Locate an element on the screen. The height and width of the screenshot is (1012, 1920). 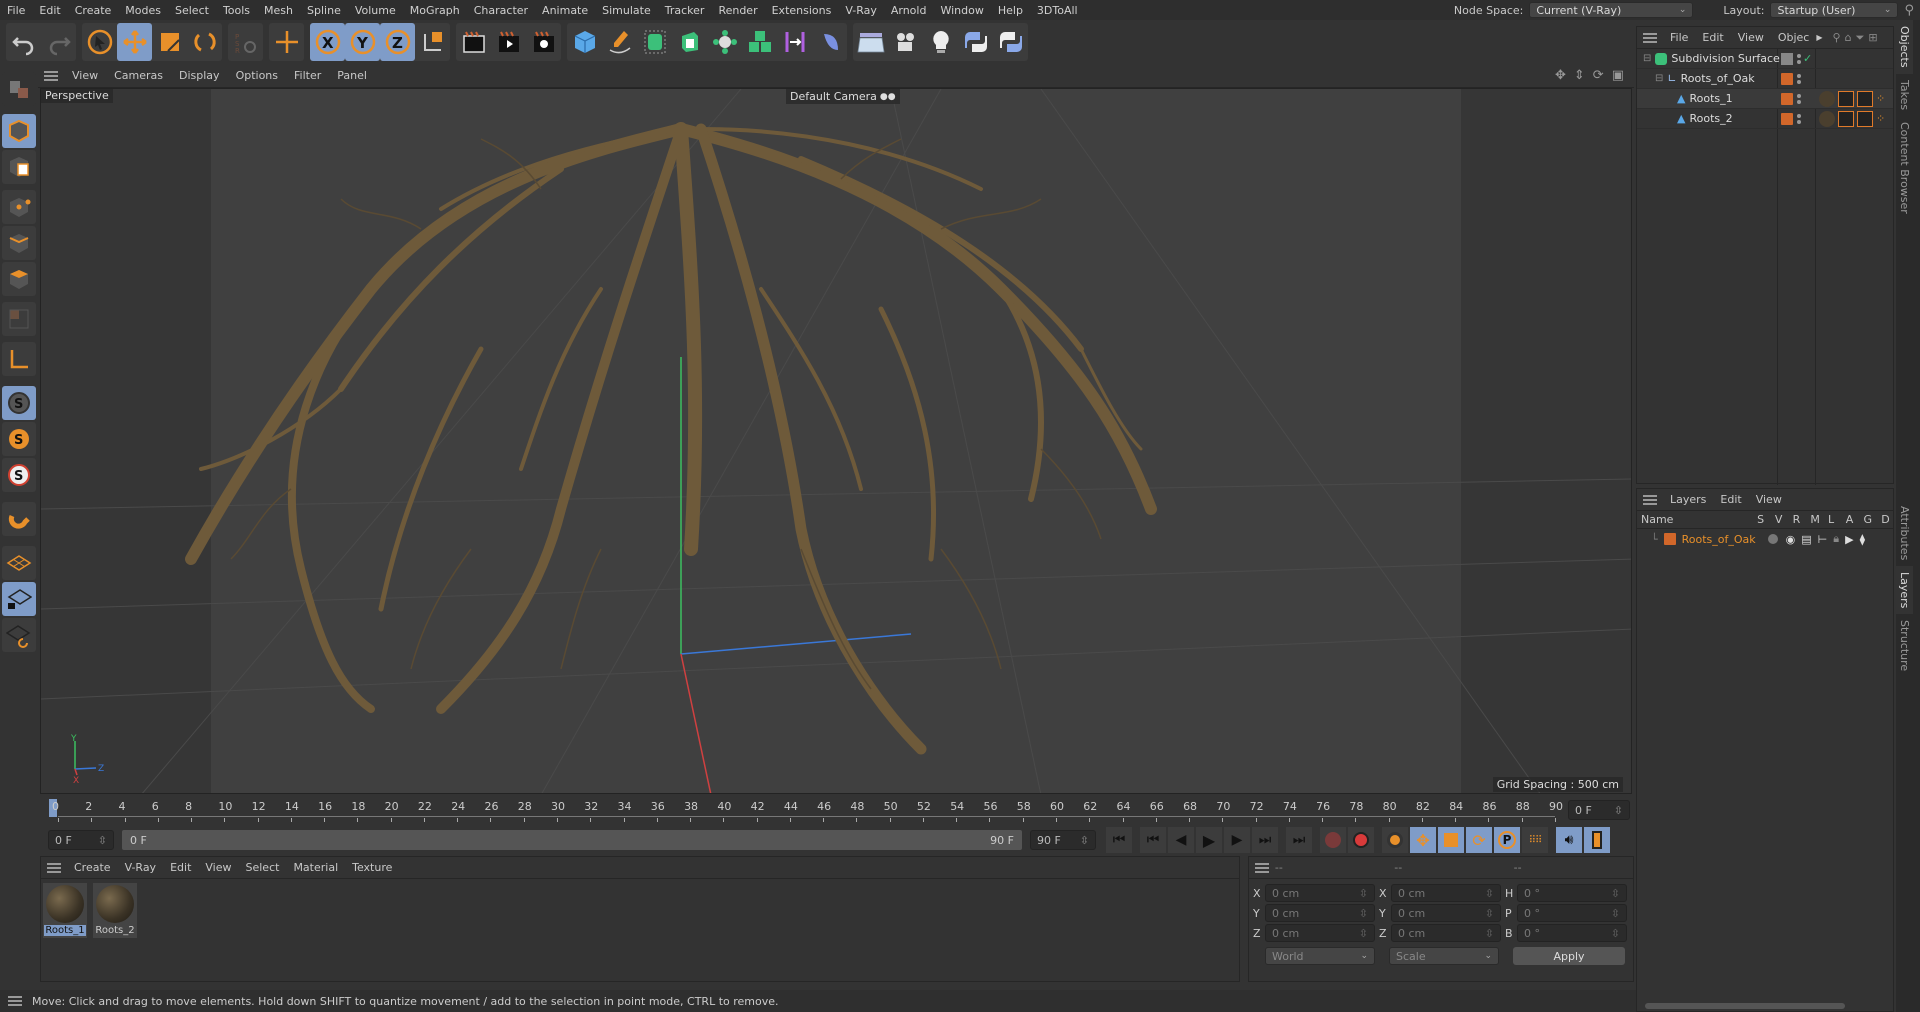
camera-button is located at coordinates (905, 42).